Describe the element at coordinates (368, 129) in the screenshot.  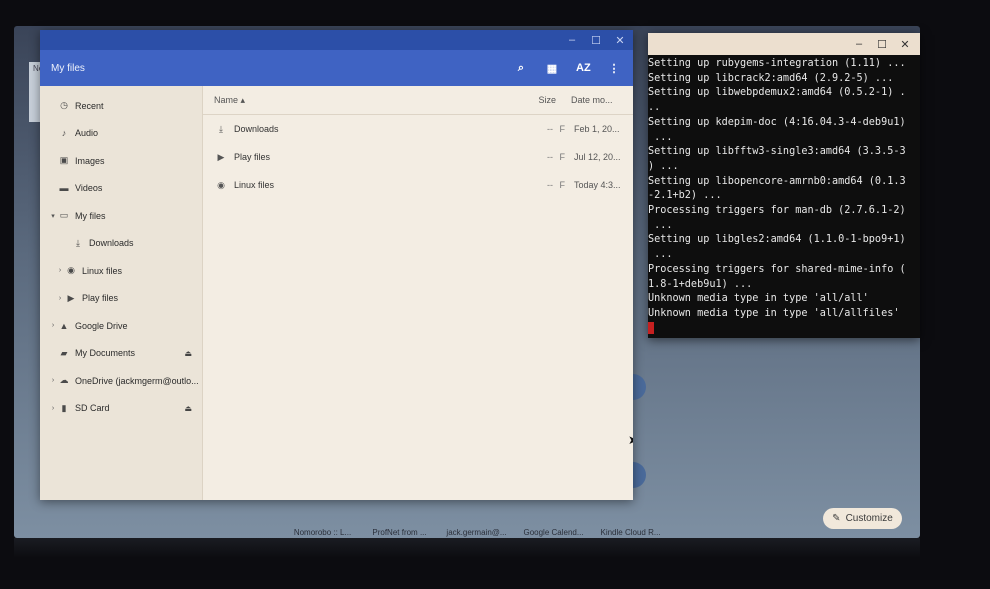
I see `file-name-cell: ⤓ Downloads` at that location.